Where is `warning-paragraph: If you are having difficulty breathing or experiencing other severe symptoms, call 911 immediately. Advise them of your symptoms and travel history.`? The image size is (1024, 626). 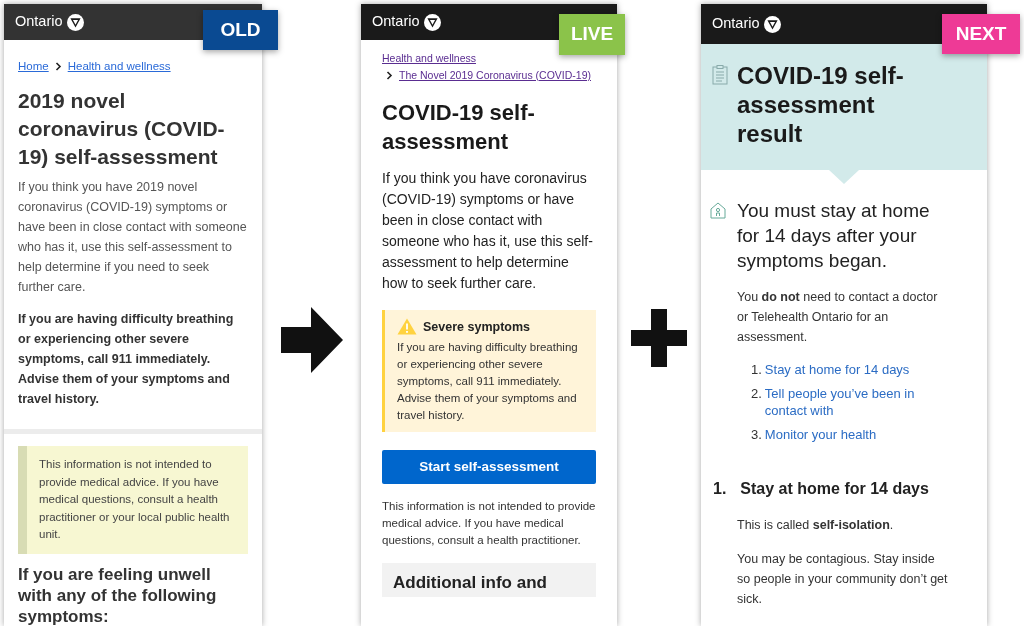 warning-paragraph: If you are having difficulty breathing or experiencing other severe symptoms, call 911 immediately. Advise them of your symptoms and travel history. is located at coordinates (126, 360).